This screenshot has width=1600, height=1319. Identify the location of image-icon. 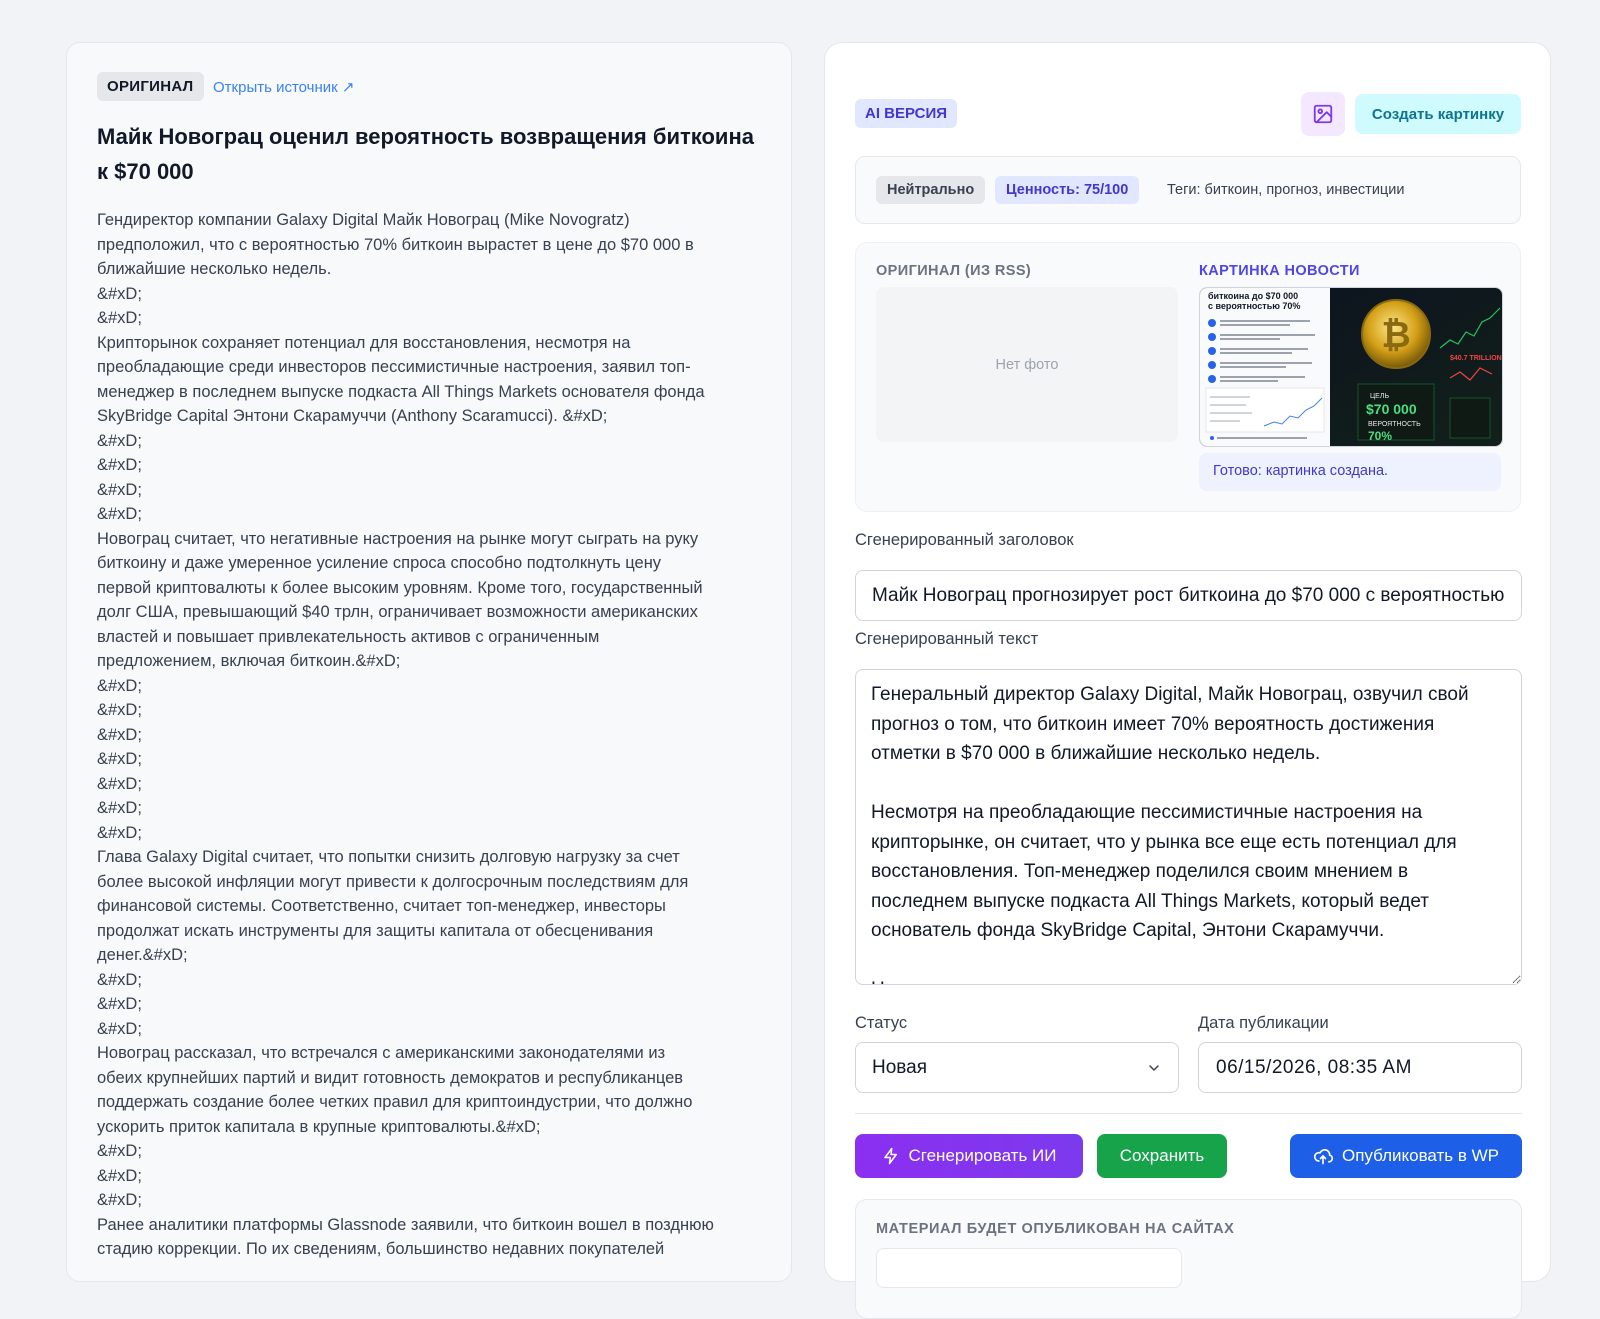
(1323, 114).